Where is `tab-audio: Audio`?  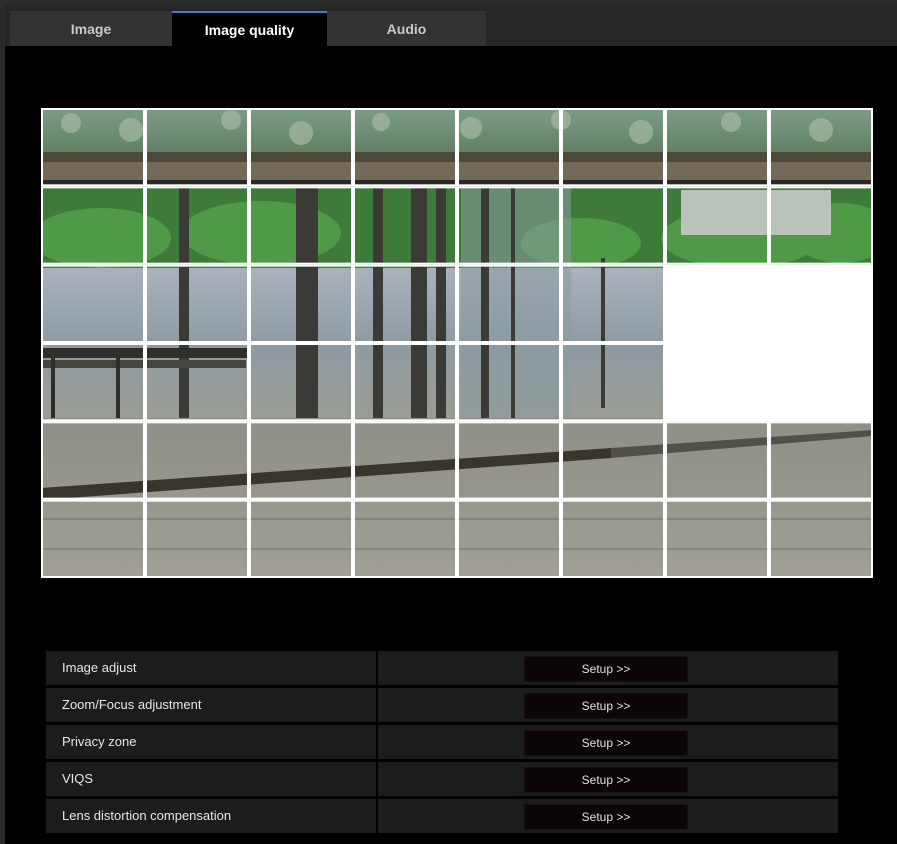 tab-audio: Audio is located at coordinates (406, 28).